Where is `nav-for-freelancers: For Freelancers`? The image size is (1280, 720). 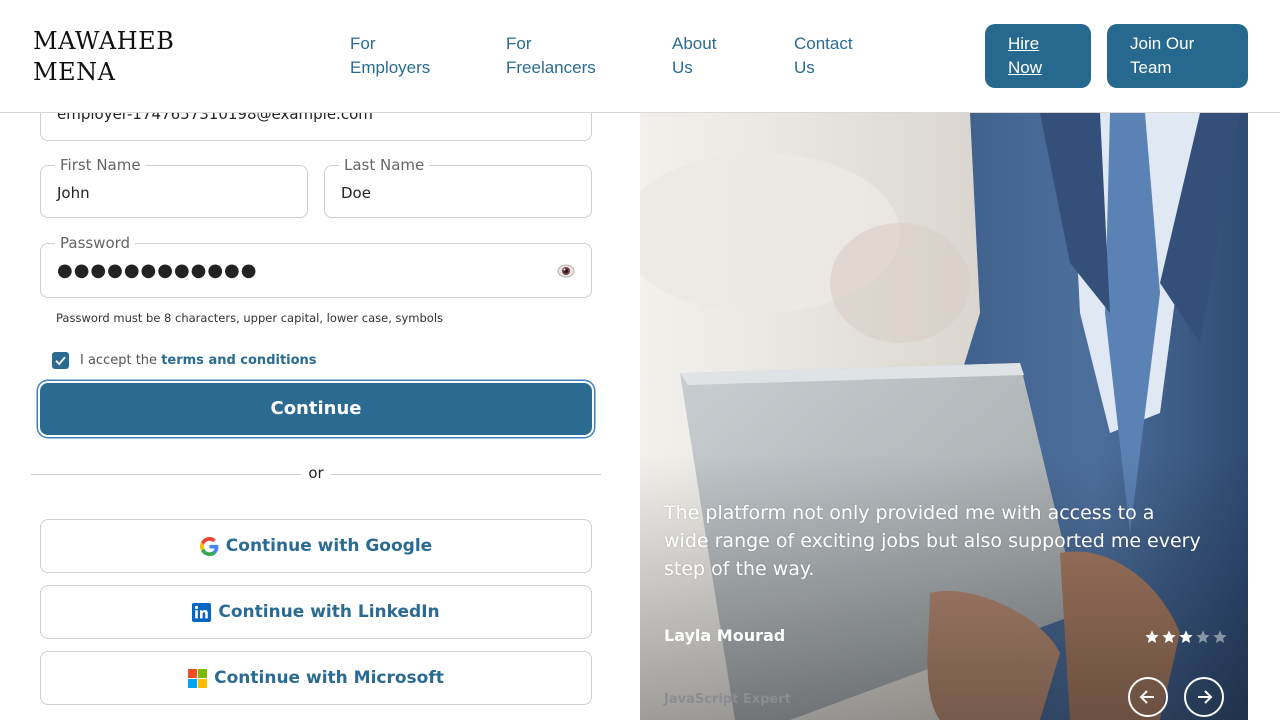 nav-for-freelancers: For Freelancers is located at coordinates (551, 56).